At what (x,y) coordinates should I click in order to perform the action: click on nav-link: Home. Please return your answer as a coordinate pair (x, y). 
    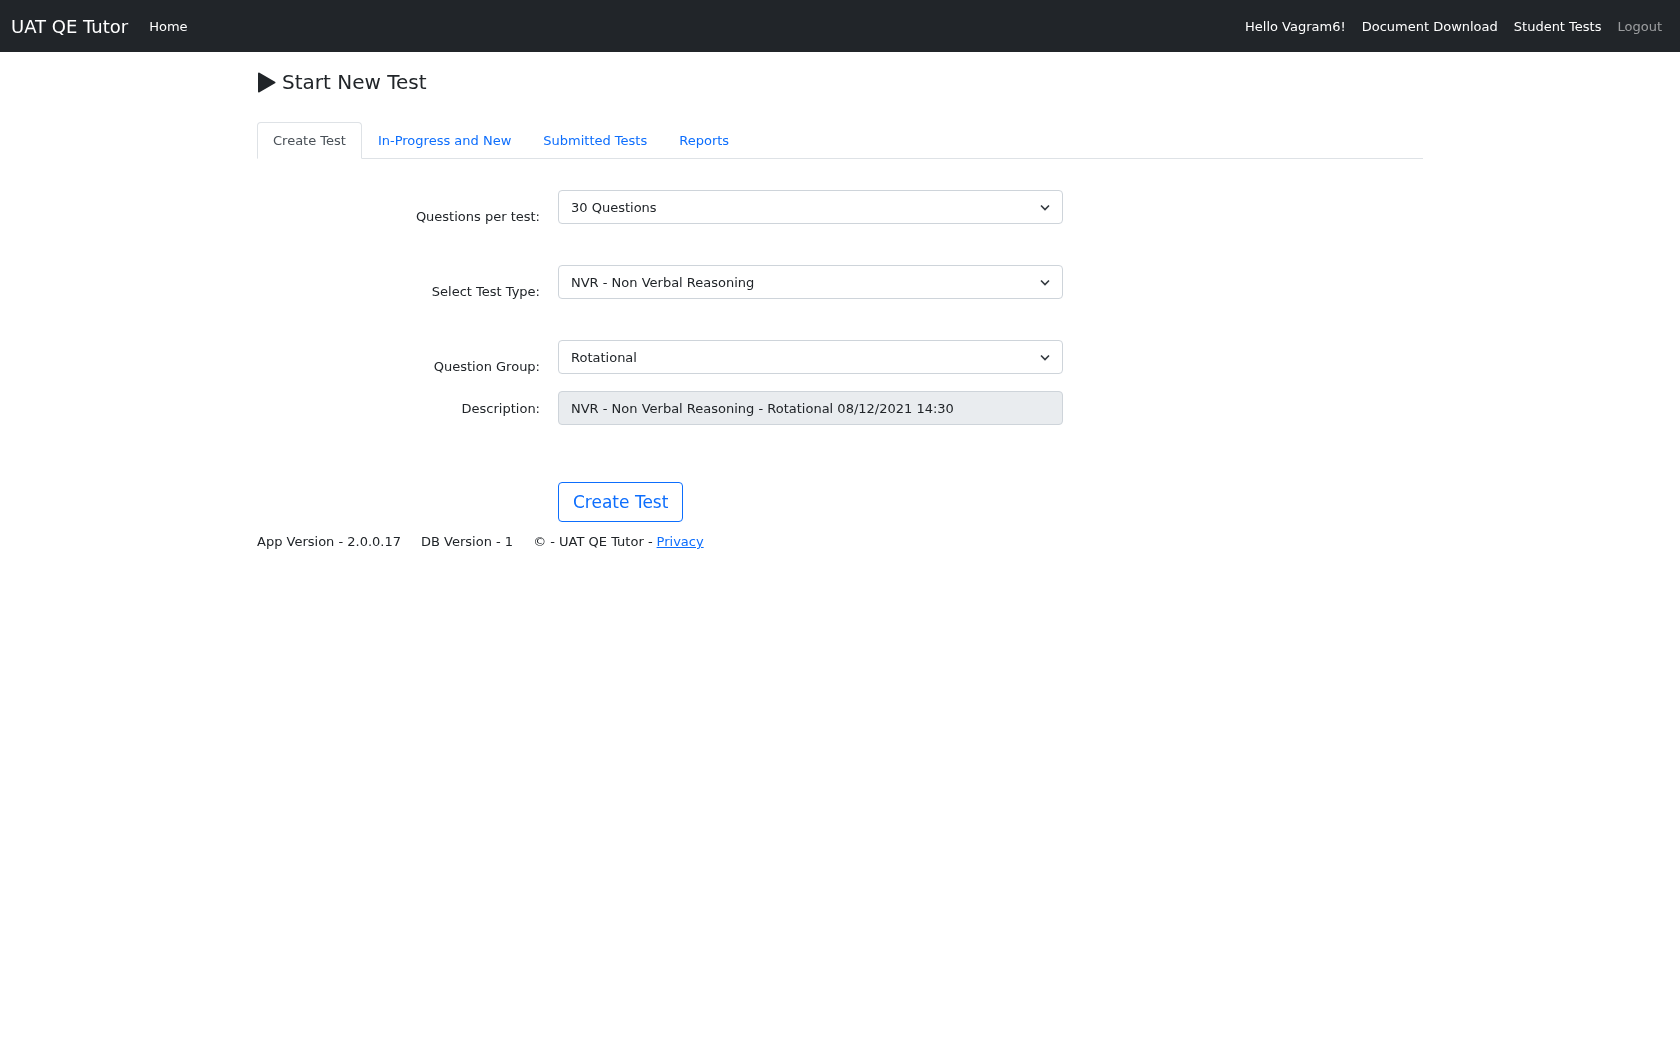
    Looking at the image, I should click on (168, 26).